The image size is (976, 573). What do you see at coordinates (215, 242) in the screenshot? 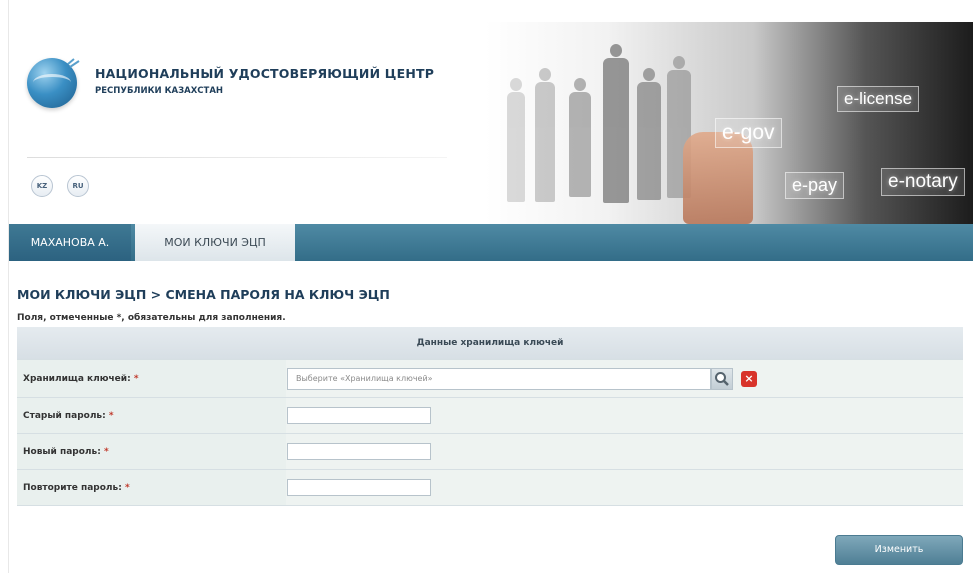
I see `tab-my-keys: МОИ КЛЮЧИ ЭЦП` at bounding box center [215, 242].